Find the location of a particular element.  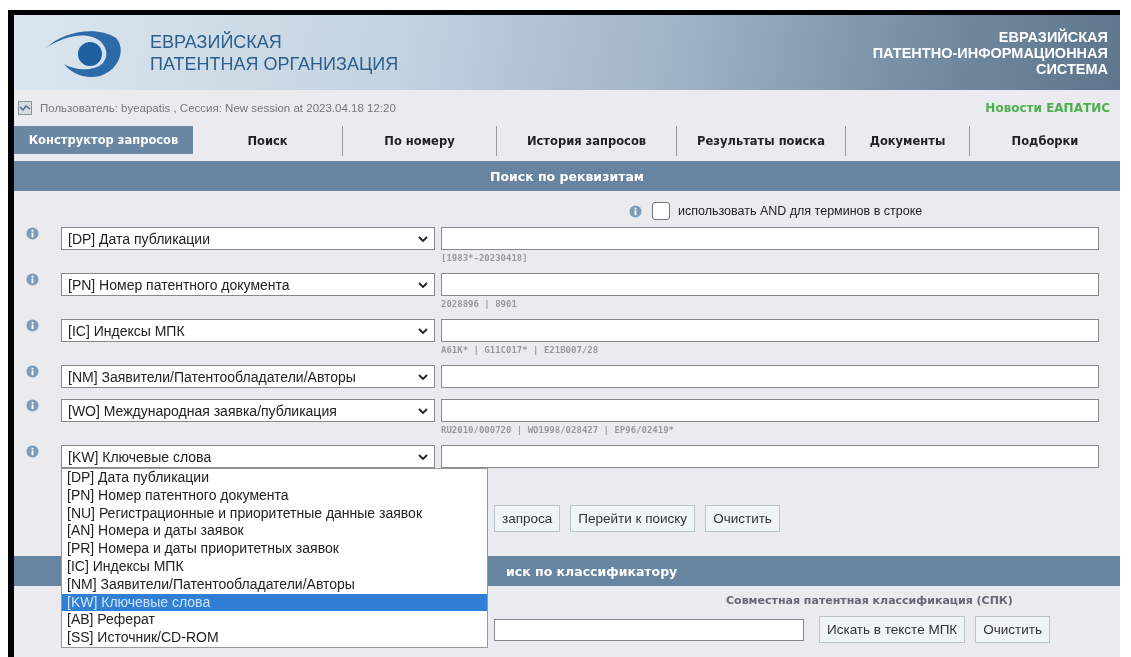

field-select: [KW] Ключевые слова is located at coordinates (248, 456).